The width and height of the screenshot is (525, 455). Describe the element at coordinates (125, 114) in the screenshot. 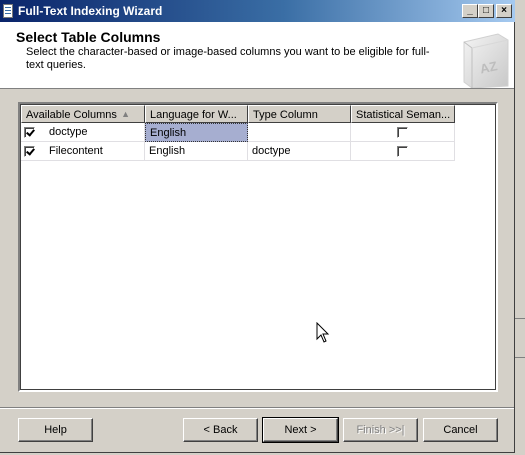

I see `sort-ascending-icon: ▲` at that location.